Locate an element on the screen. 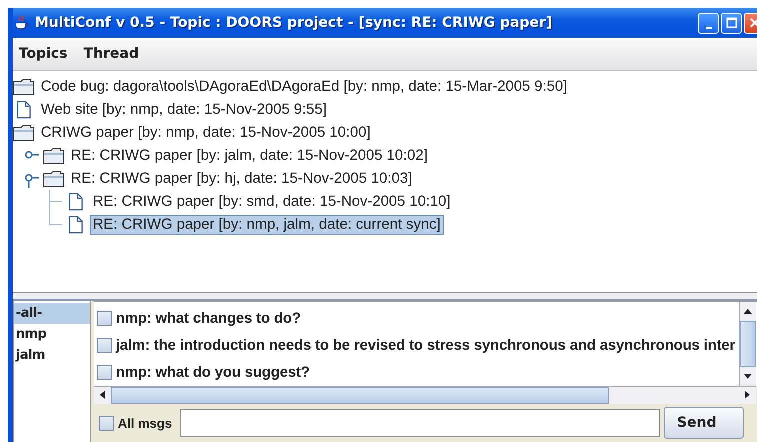  user-list-item: jalm is located at coordinates (52, 355).